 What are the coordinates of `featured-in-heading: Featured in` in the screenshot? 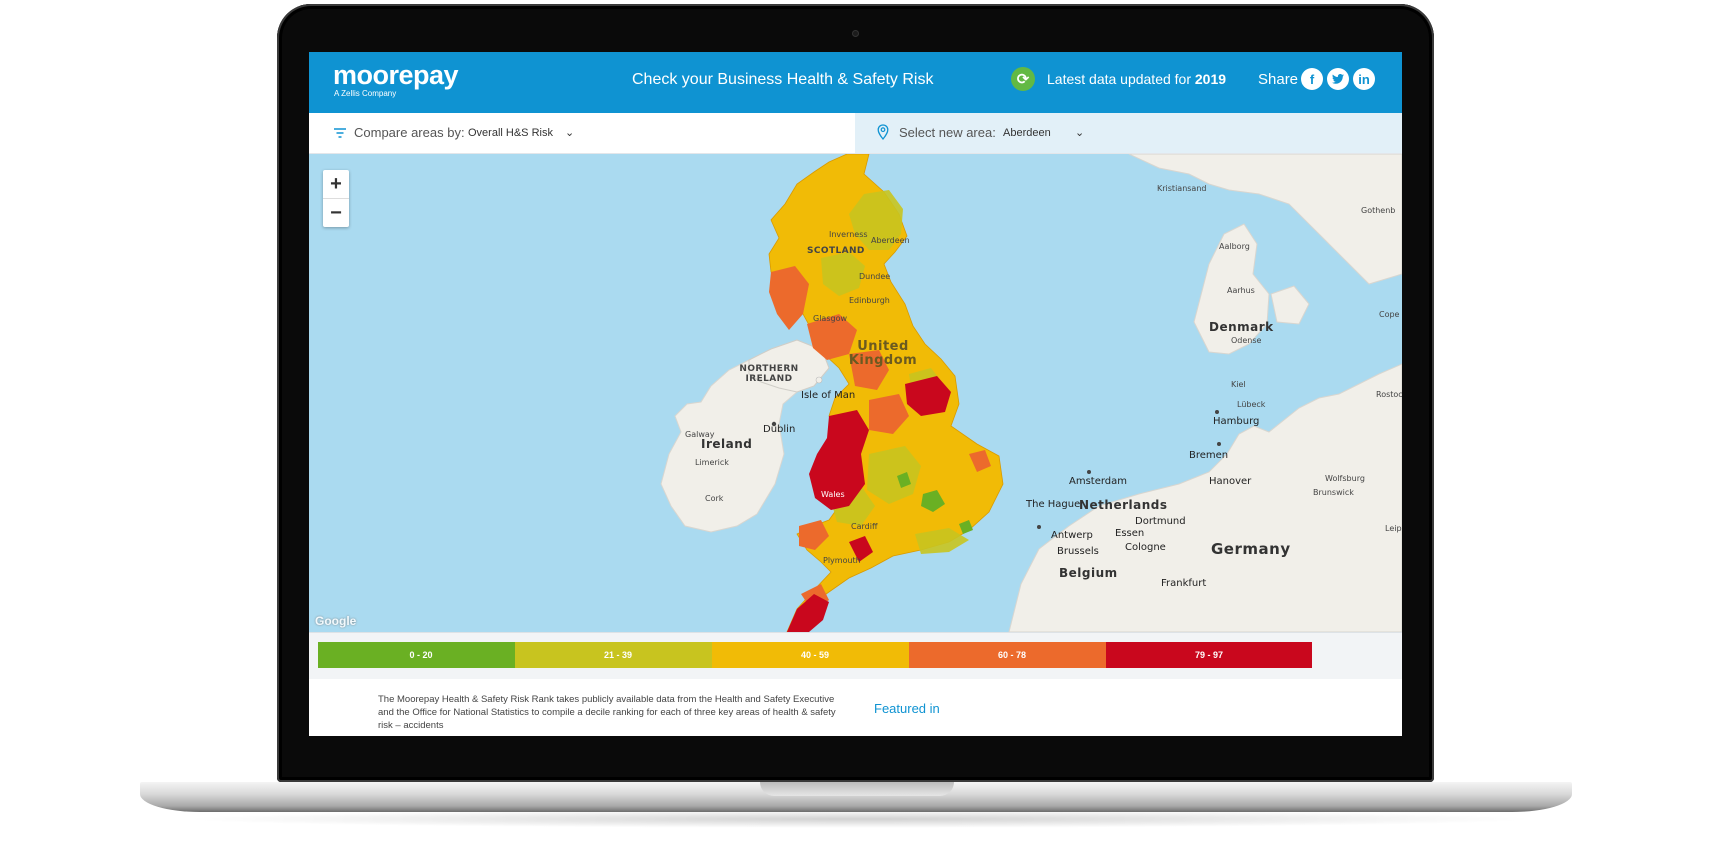 It's located at (907, 708).